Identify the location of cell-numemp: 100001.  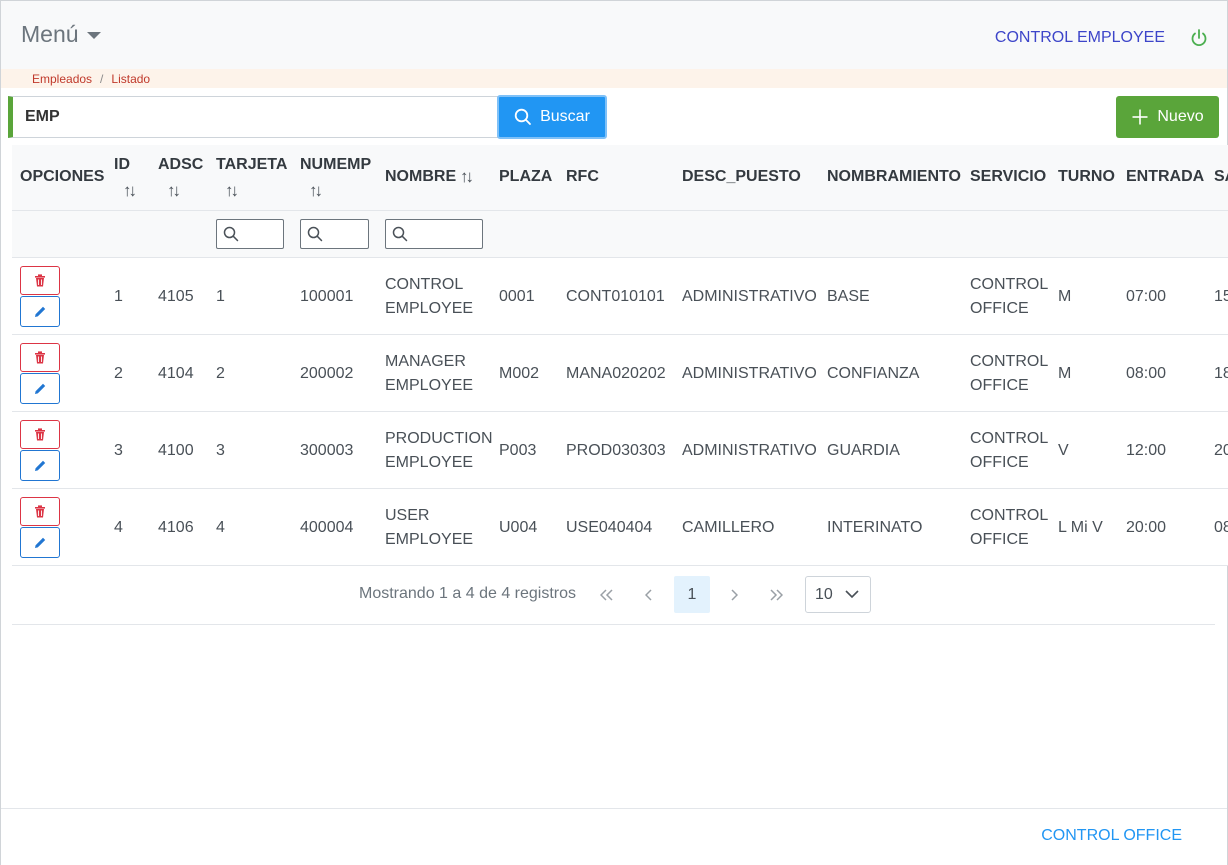
(327, 296).